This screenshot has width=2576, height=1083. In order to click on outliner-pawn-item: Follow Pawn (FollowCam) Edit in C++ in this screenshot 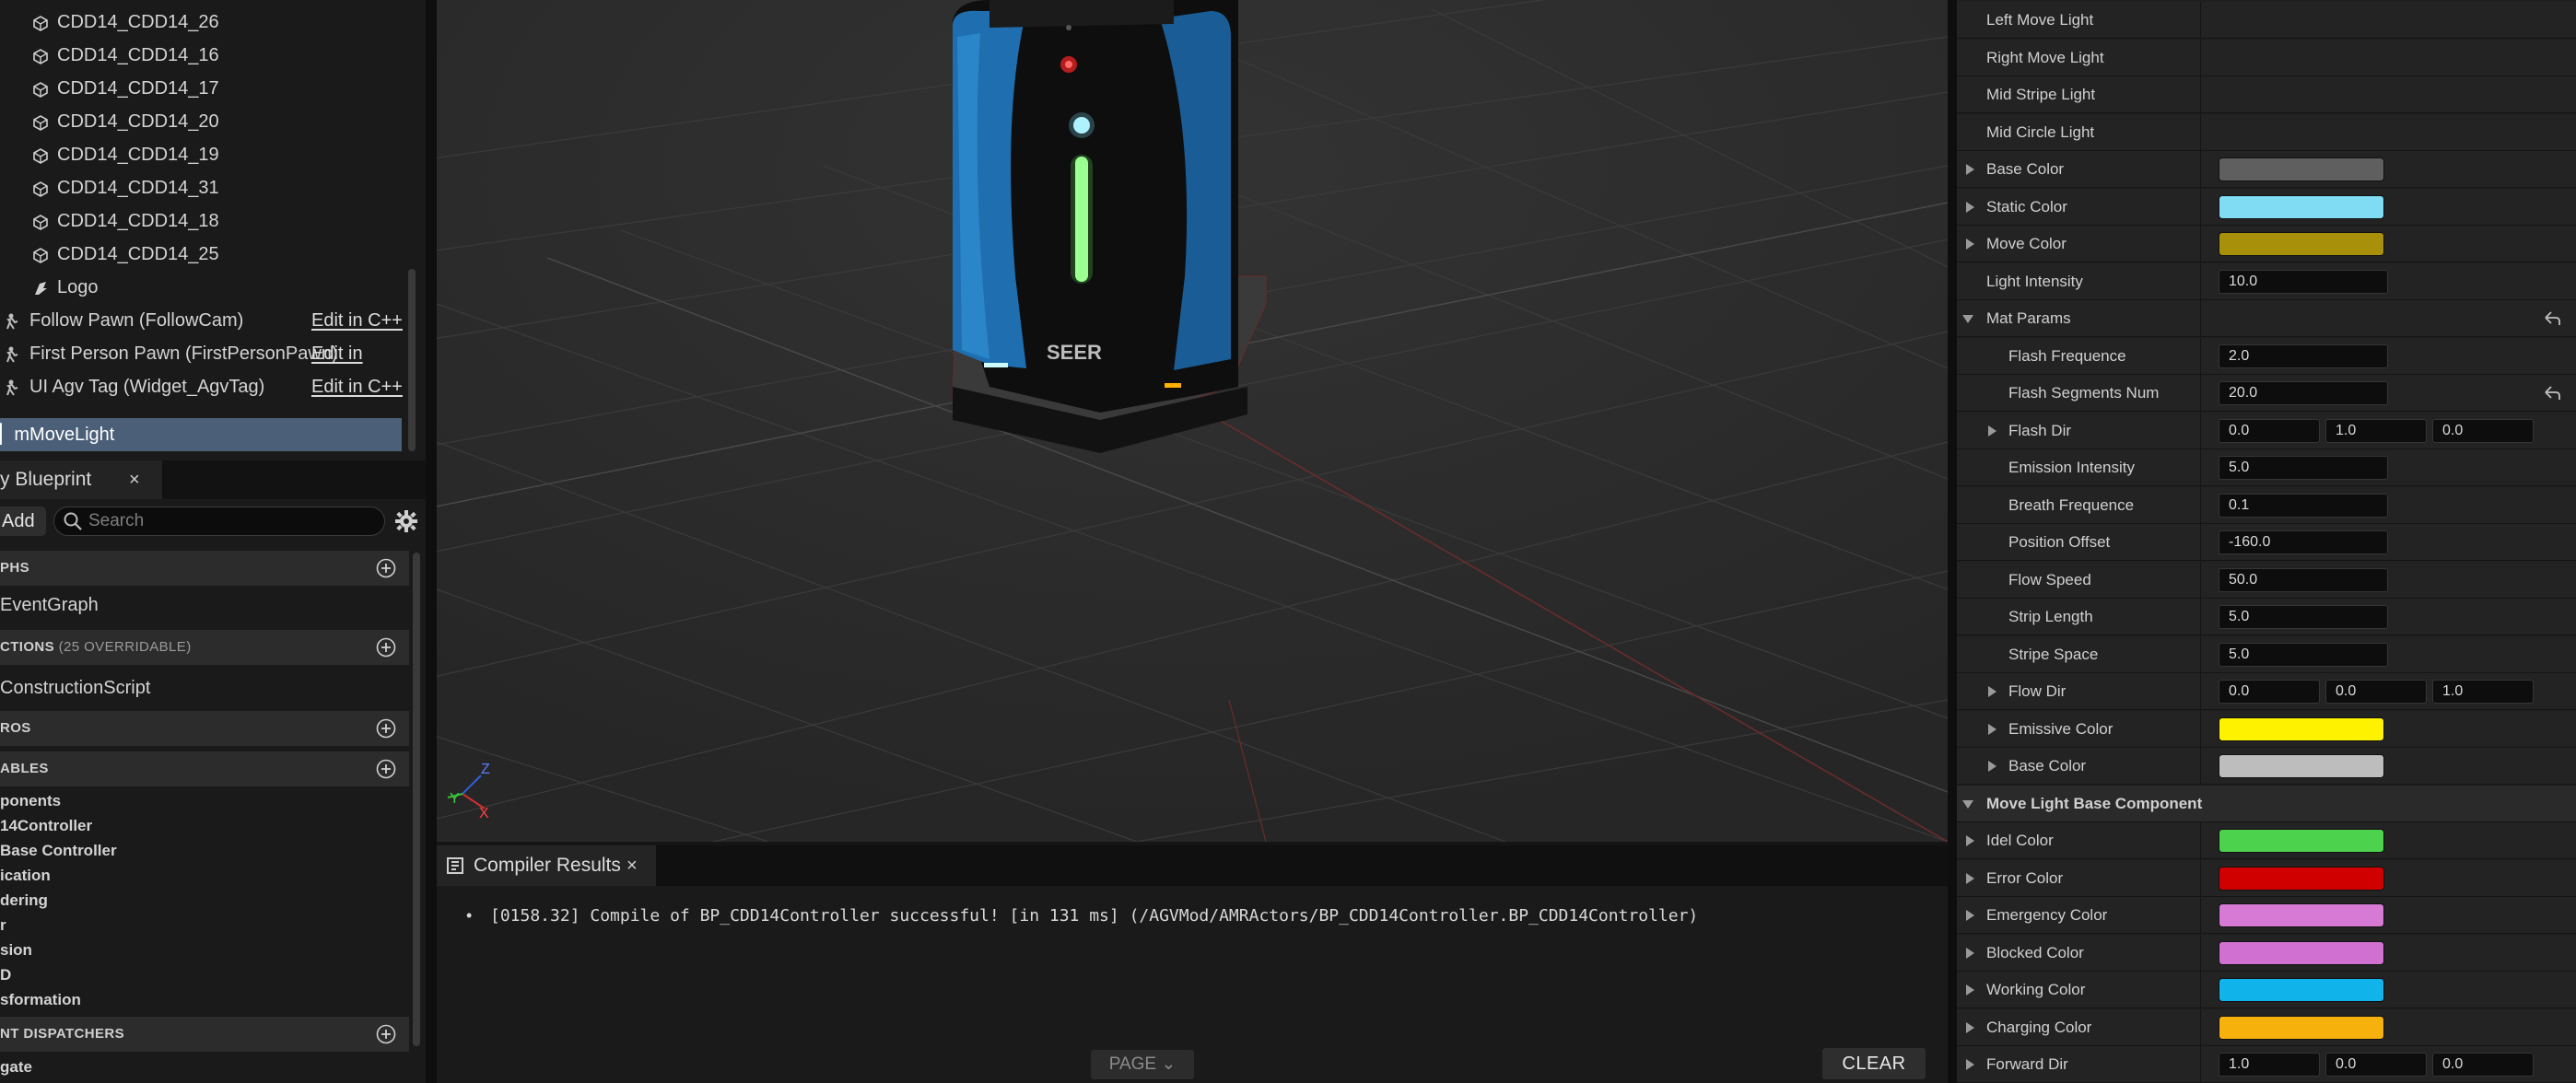, I will do `click(206, 321)`.